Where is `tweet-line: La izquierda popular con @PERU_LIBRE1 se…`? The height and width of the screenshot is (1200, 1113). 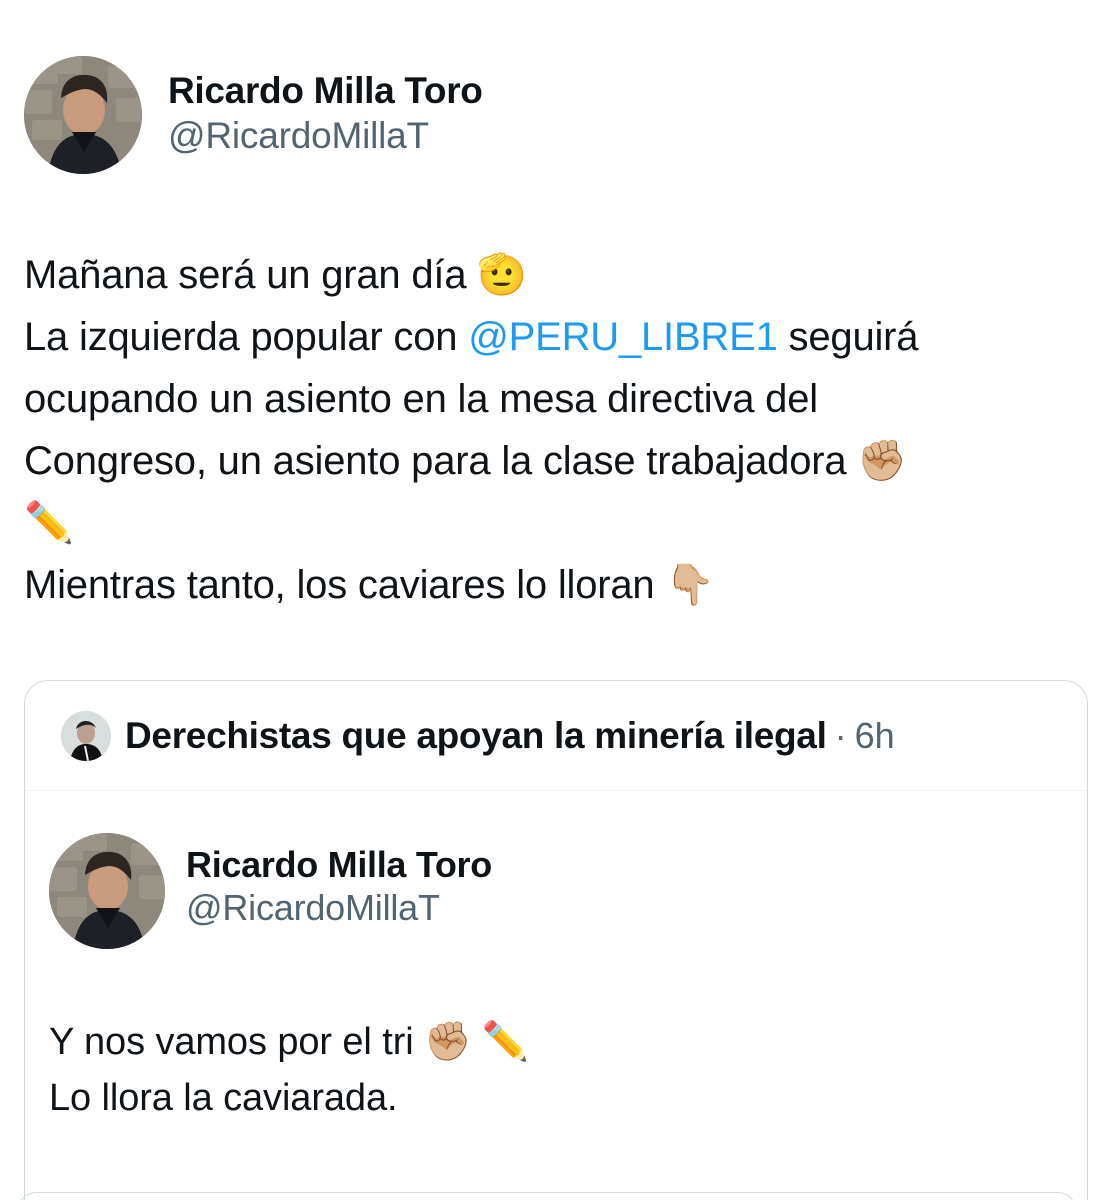 tweet-line: La izquierda popular con @PERU_LIBRE1 se… is located at coordinates (556, 337).